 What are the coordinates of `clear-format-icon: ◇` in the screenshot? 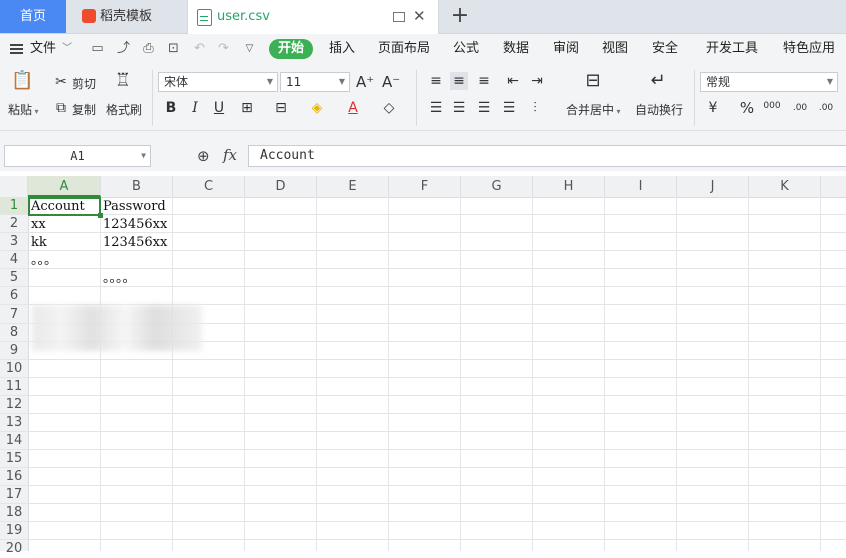 It's located at (389, 108).